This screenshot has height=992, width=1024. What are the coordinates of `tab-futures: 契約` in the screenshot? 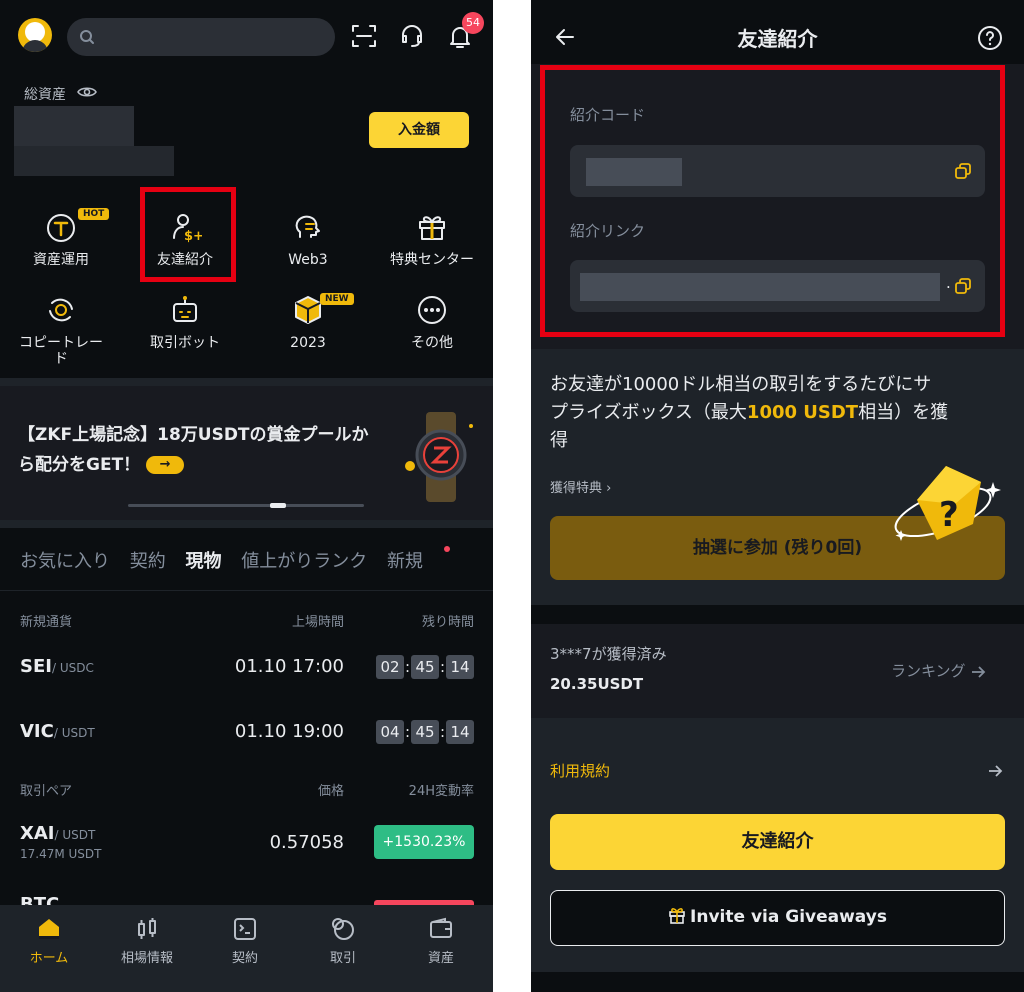 It's located at (148, 561).